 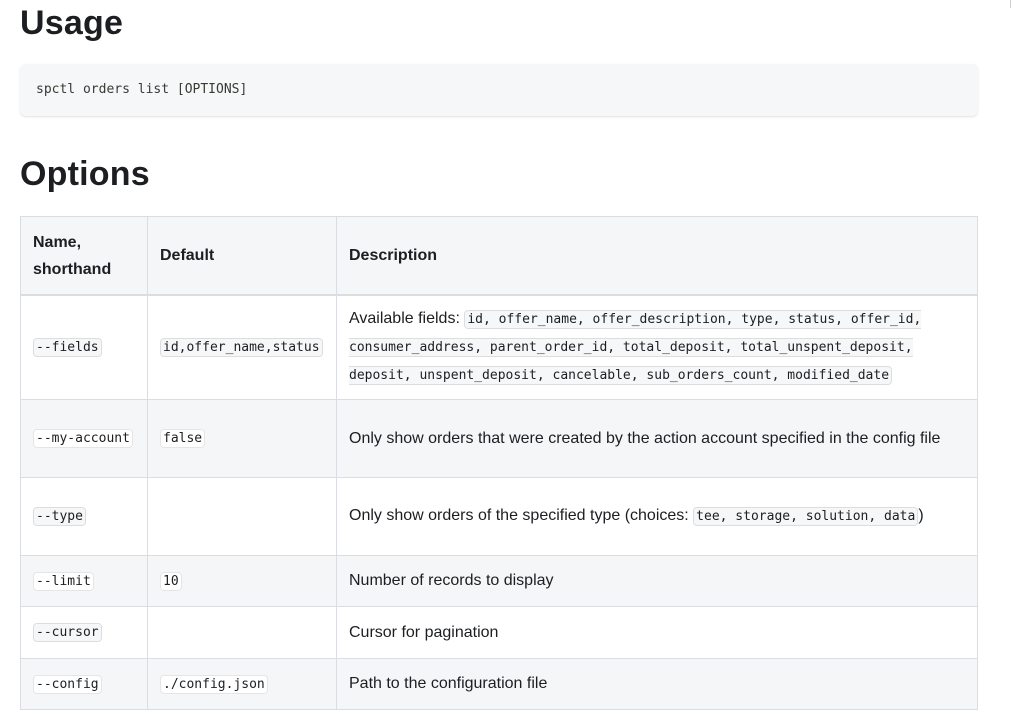 I want to click on option-name-cell: --fields, so click(x=84, y=347).